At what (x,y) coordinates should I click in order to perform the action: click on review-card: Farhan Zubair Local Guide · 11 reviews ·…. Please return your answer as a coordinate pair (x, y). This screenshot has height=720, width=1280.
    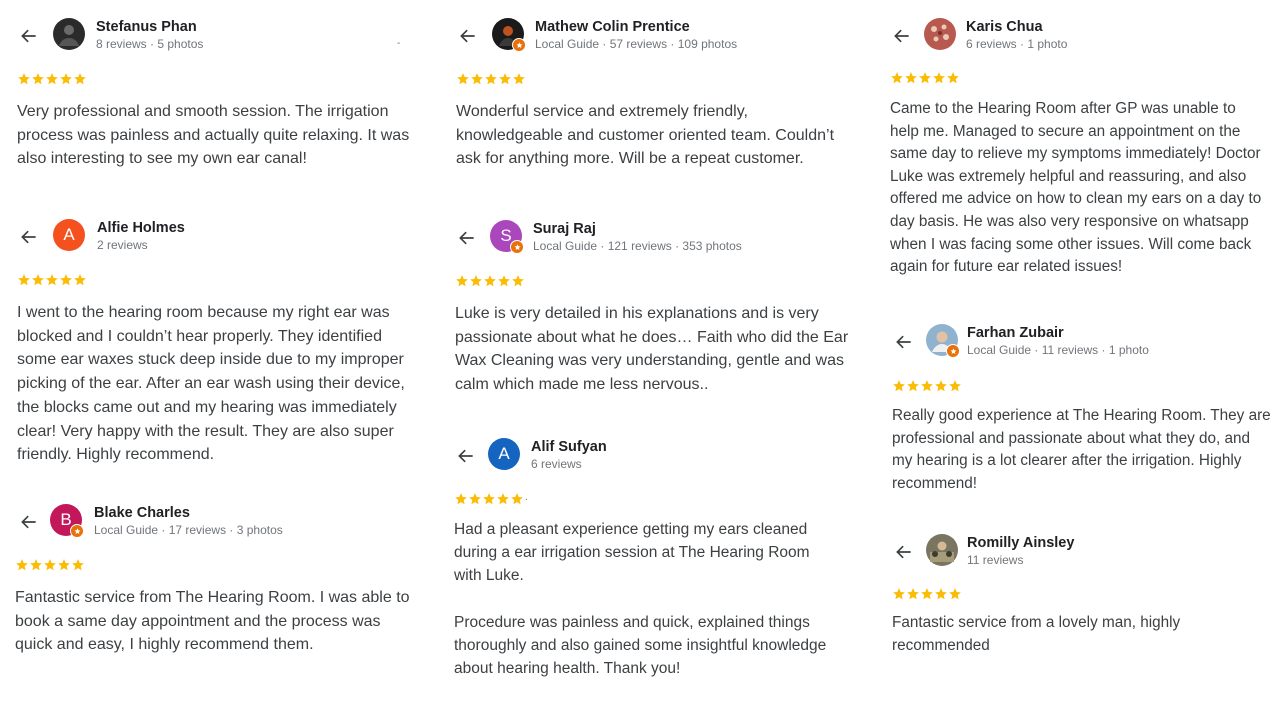
    Looking at the image, I should click on (1082, 411).